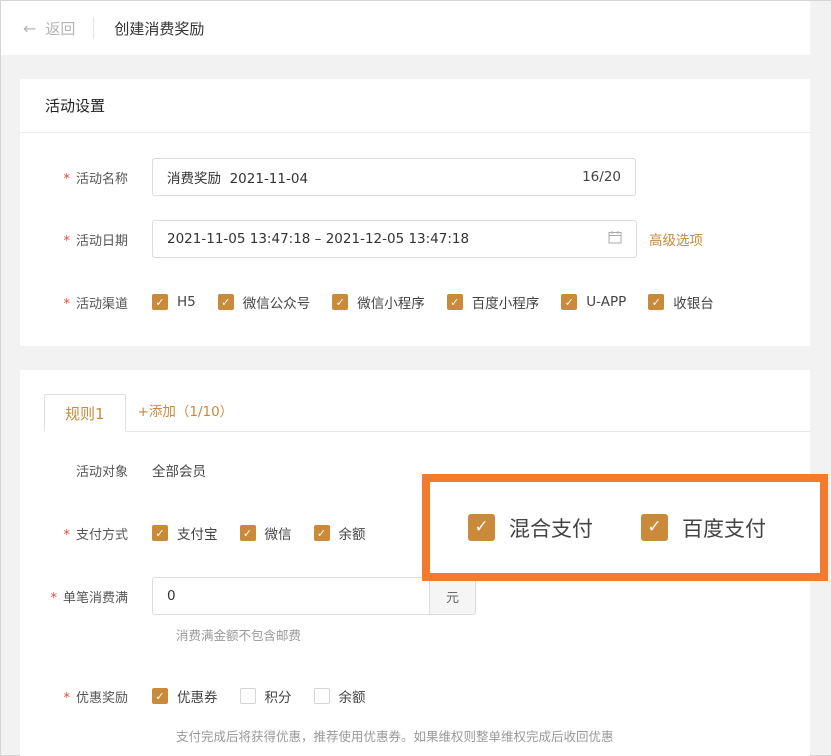 The height and width of the screenshot is (756, 831). Describe the element at coordinates (101, 304) in the screenshot. I see `activity-channel-label: 活动渠道` at that location.